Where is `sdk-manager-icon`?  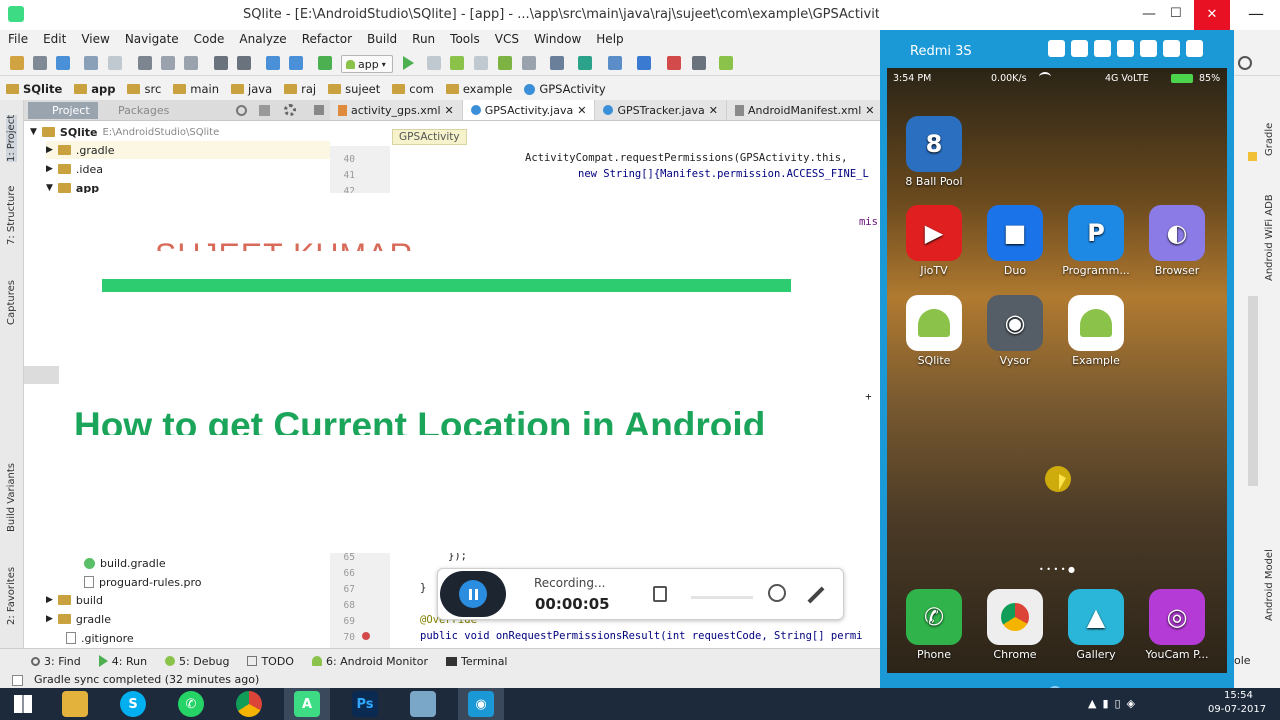 sdk-manager-icon is located at coordinates (585, 63).